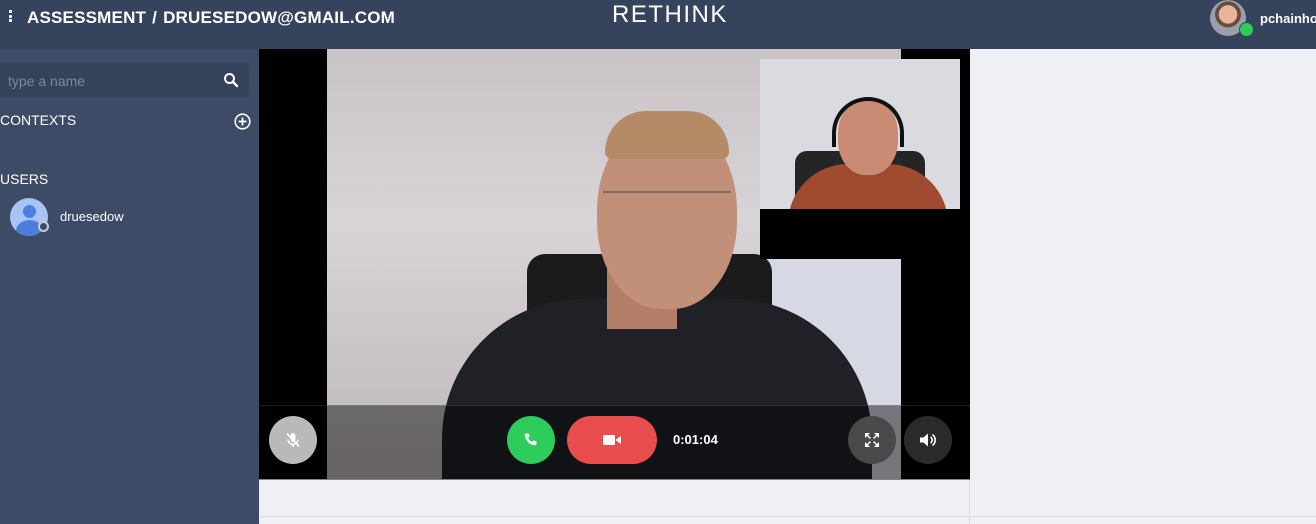 Image resolution: width=1316 pixels, height=524 pixels. What do you see at coordinates (24, 179) in the screenshot?
I see `users-label: USERS` at bounding box center [24, 179].